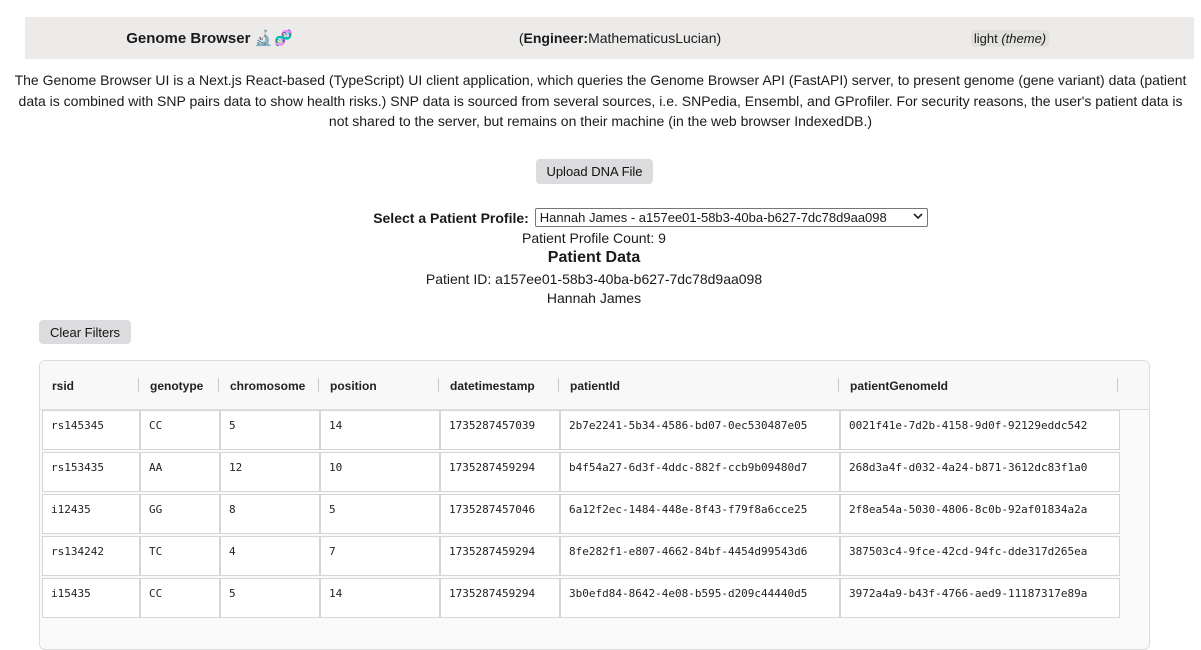  I want to click on column-header-chromosome: chromosome, so click(267, 386).